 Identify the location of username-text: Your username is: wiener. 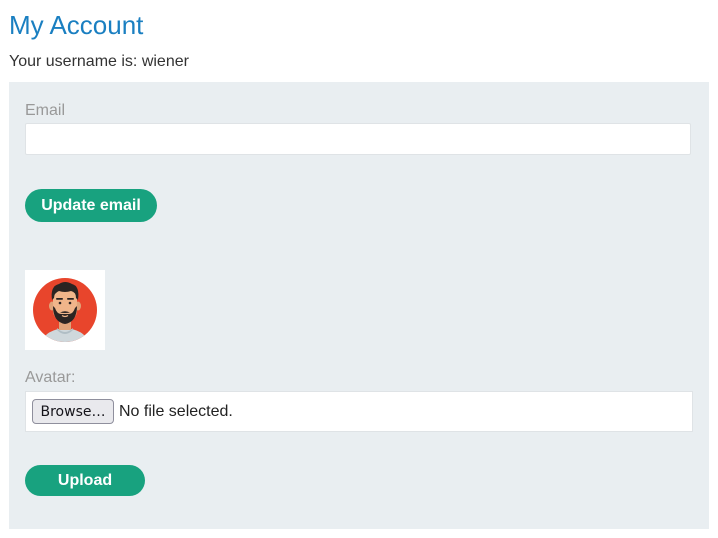
(99, 61).